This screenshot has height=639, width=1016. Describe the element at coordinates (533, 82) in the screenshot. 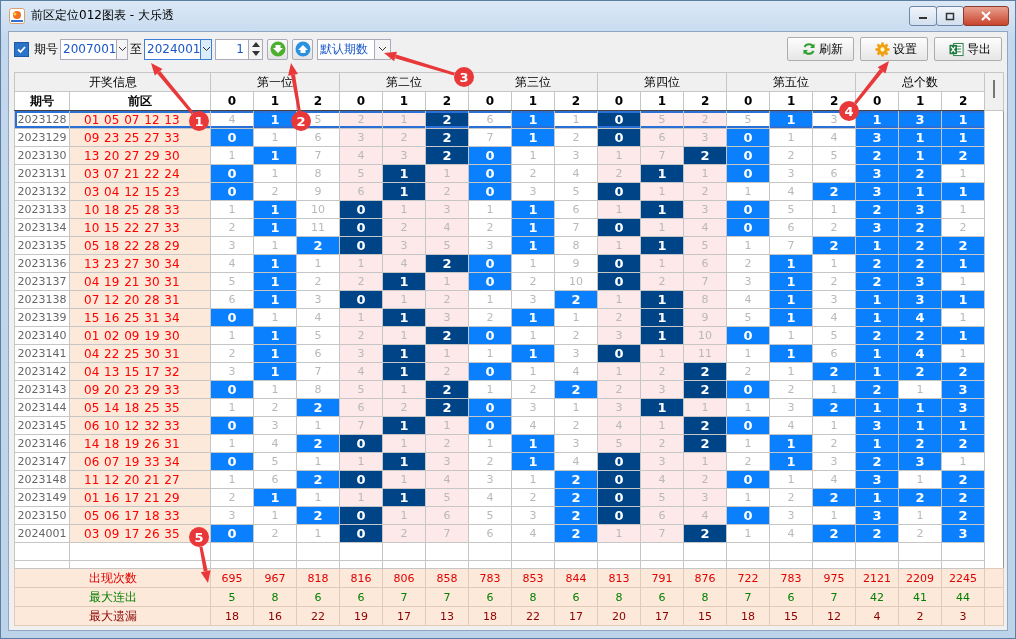

I see `column-group-header: 第三位` at that location.